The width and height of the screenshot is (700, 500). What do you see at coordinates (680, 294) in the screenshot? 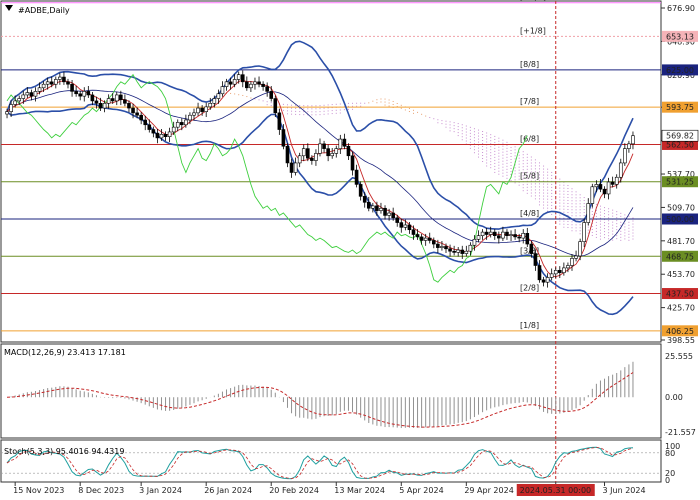
I see `axis-value-label: 437.50` at bounding box center [680, 294].